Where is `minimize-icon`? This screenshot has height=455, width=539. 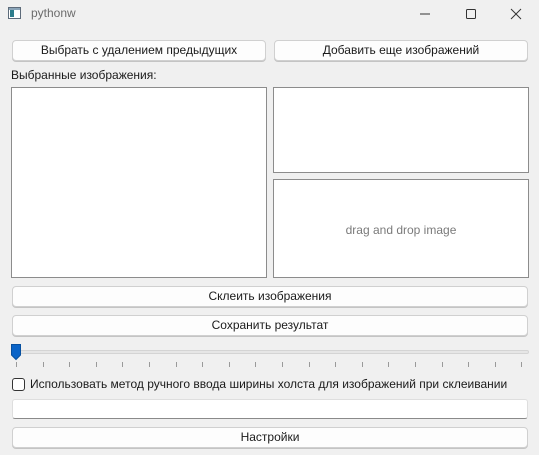 minimize-icon is located at coordinates (425, 14).